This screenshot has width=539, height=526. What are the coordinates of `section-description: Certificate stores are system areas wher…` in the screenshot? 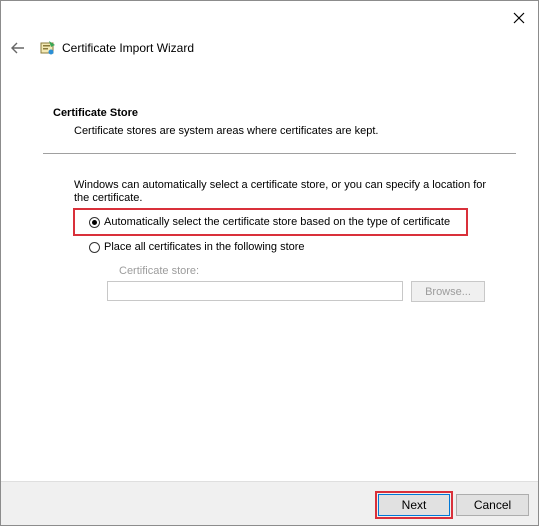 It's located at (226, 131).